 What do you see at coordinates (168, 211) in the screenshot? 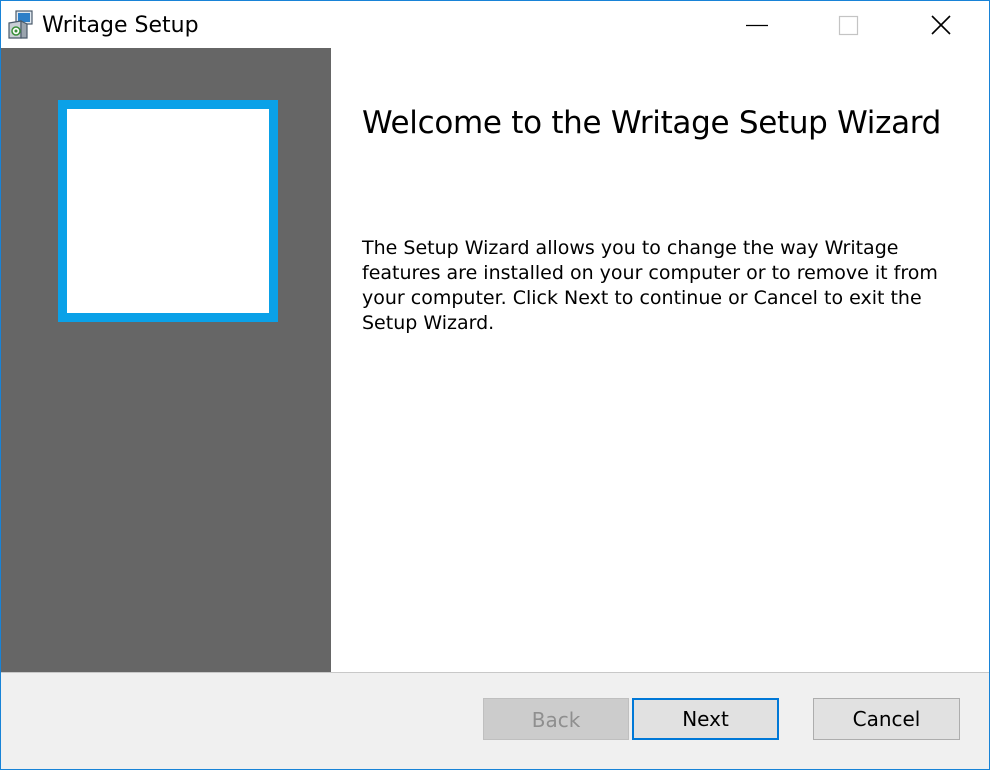
I see `writage-logo` at bounding box center [168, 211].